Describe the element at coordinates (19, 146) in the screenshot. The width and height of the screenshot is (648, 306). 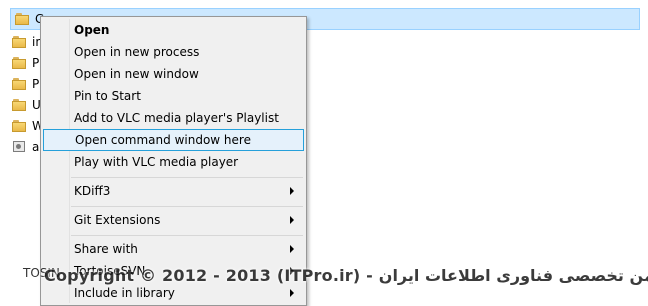
I see `drive-icon` at that location.